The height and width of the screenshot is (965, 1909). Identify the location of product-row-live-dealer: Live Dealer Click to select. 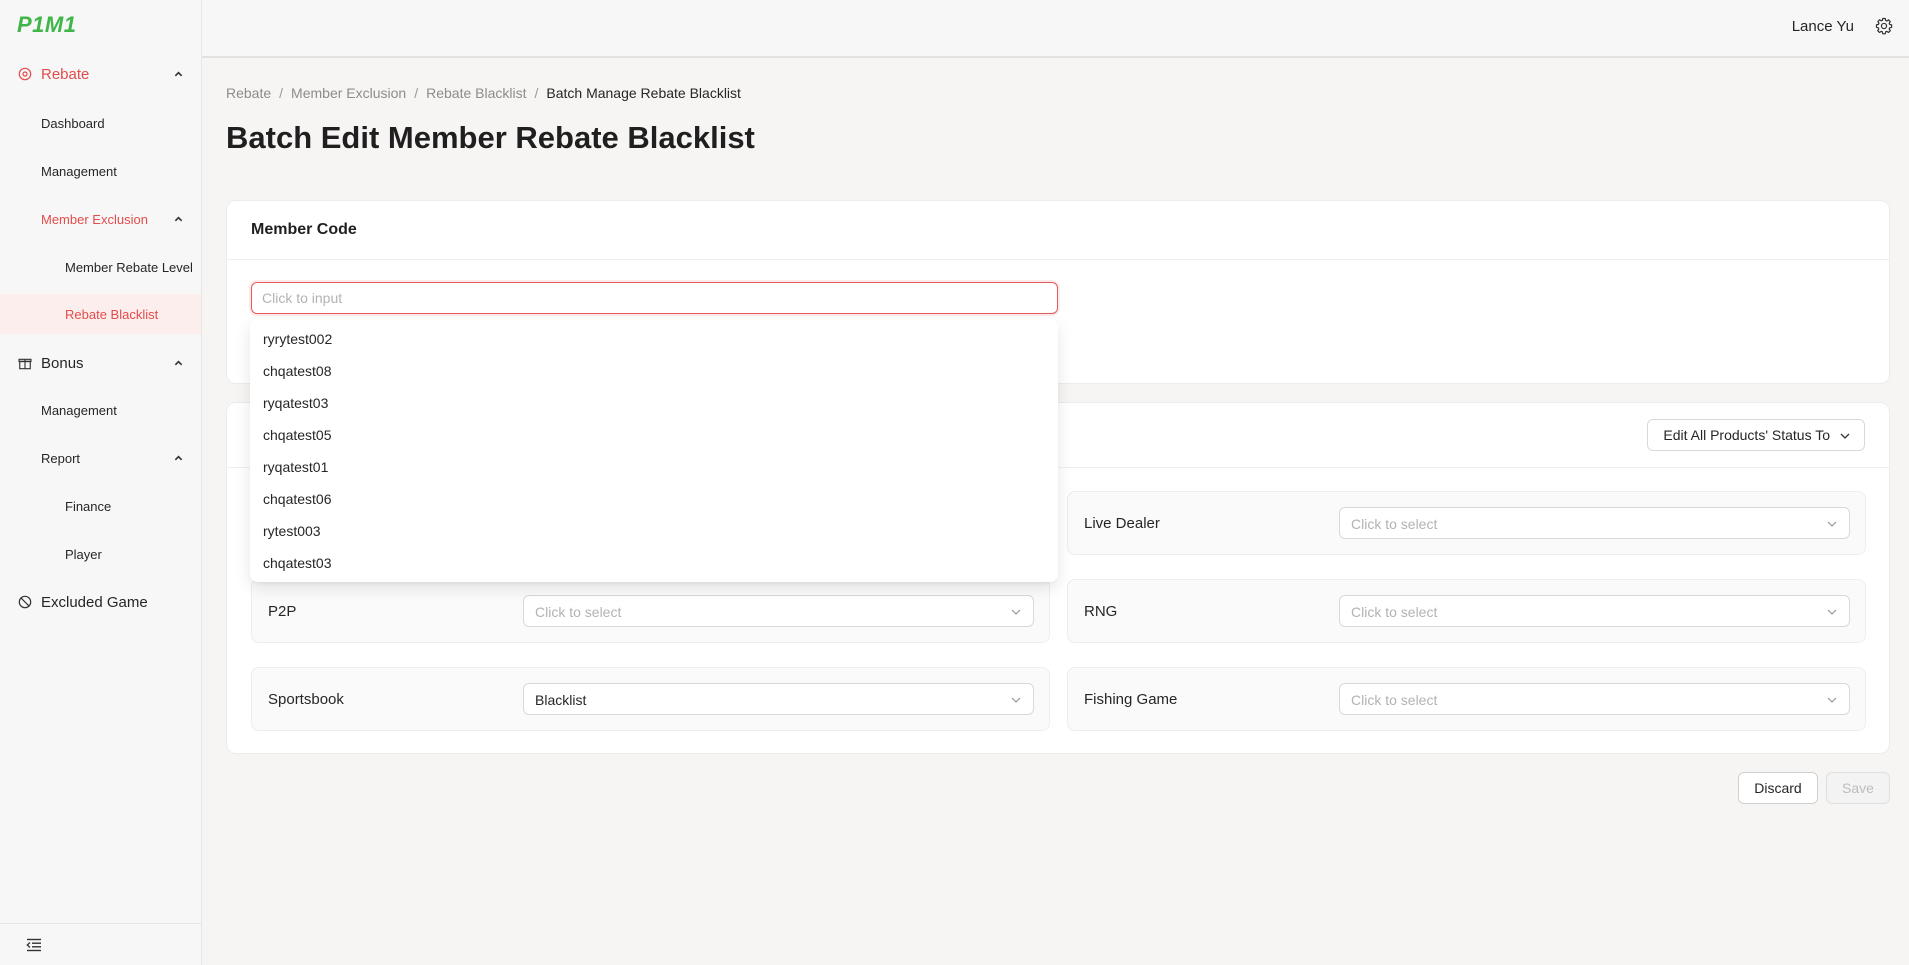
(1466, 523).